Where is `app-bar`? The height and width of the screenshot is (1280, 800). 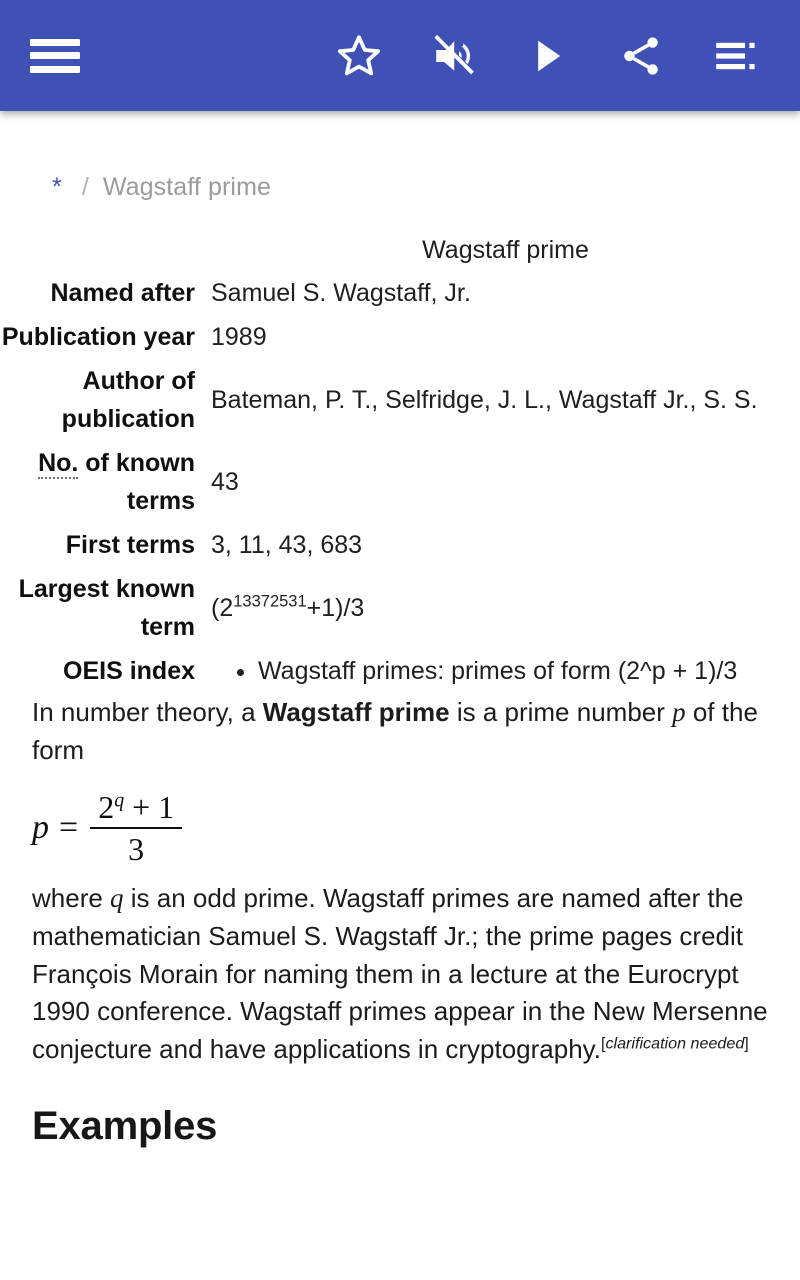
app-bar is located at coordinates (400, 55).